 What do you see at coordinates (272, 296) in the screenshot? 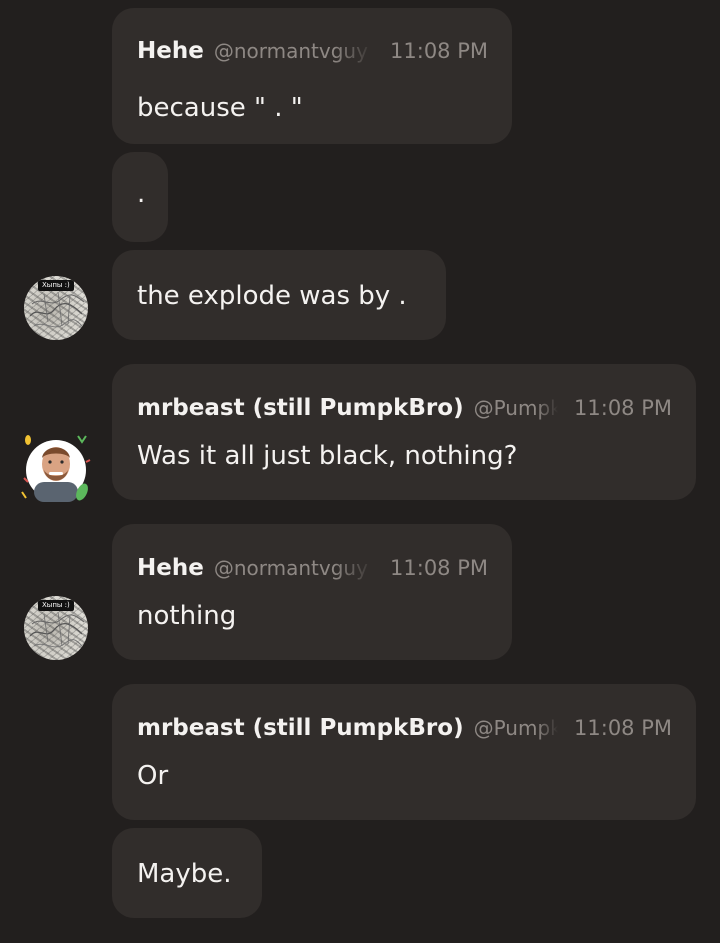
I see `message-text: the explode was by .` at bounding box center [272, 296].